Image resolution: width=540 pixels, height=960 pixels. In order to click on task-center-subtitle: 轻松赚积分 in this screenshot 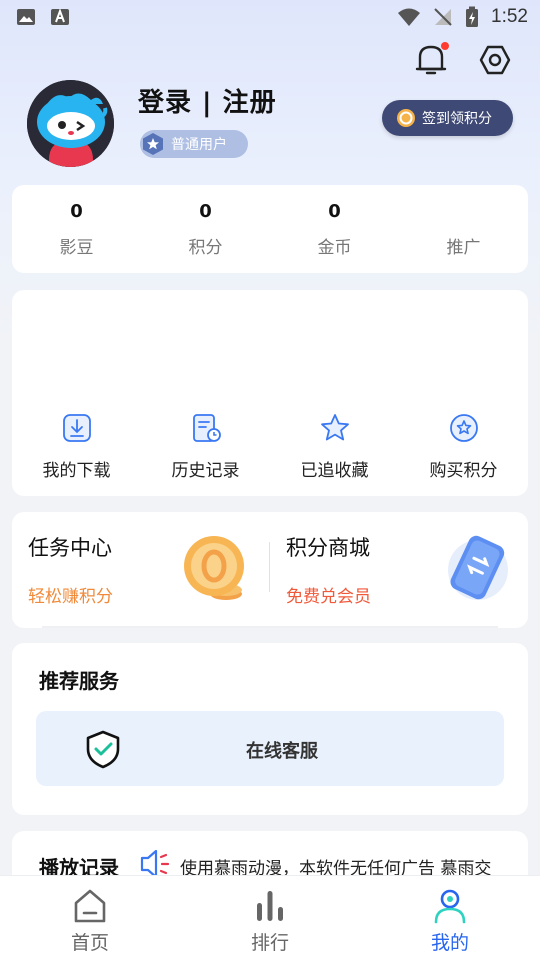, I will do `click(70, 597)`.